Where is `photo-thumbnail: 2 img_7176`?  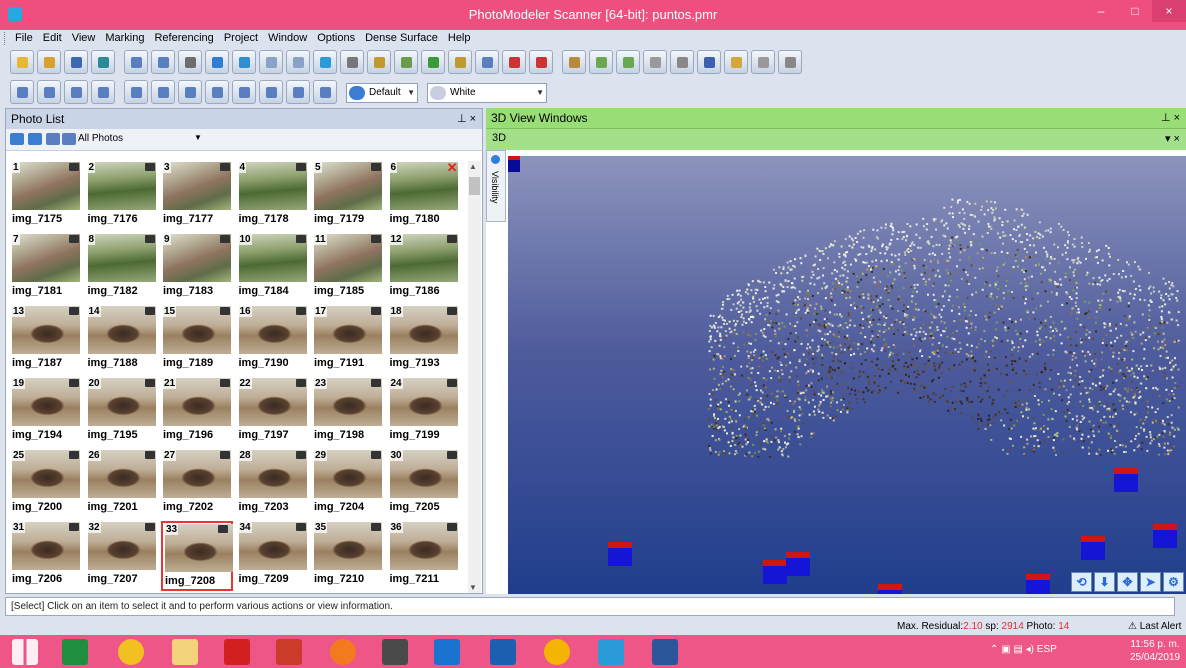 photo-thumbnail: 2 img_7176 is located at coordinates (122, 196).